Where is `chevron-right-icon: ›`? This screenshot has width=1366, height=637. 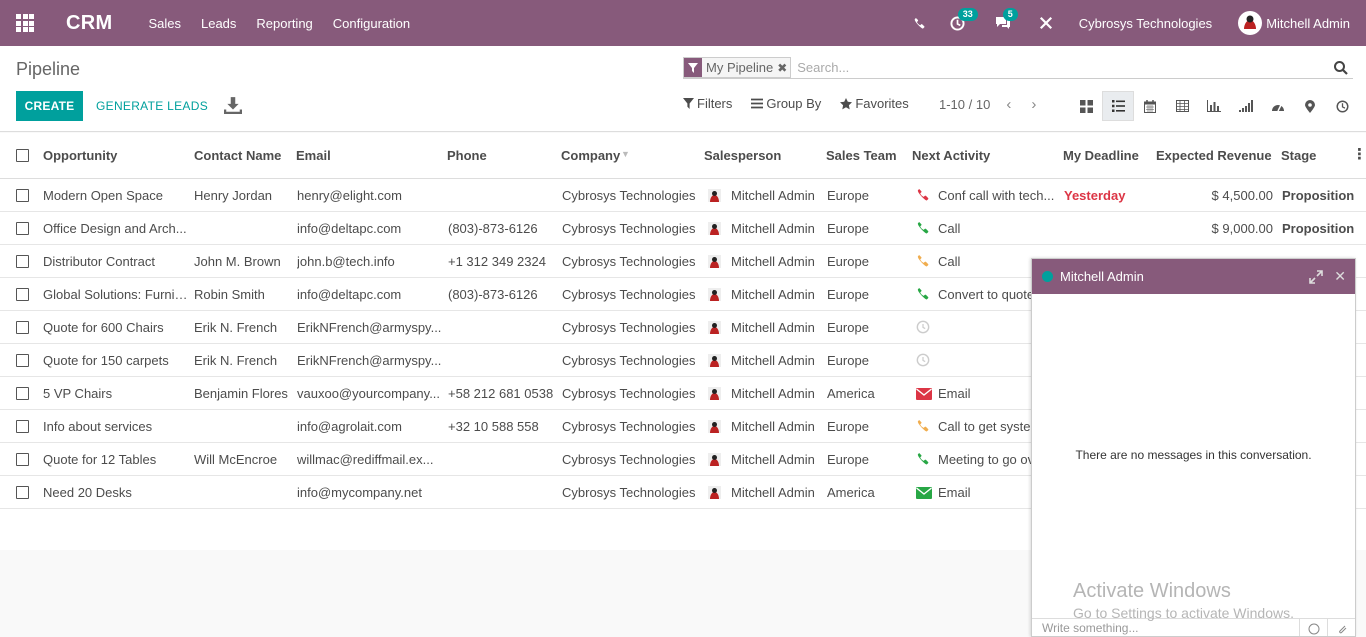 chevron-right-icon: › is located at coordinates (1033, 104).